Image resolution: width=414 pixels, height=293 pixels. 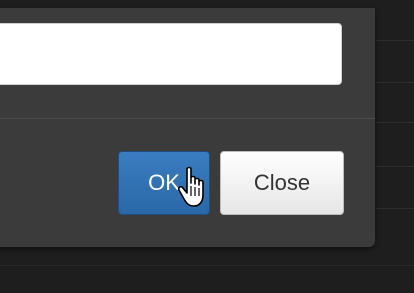 I want to click on close-button: Close, so click(x=282, y=183).